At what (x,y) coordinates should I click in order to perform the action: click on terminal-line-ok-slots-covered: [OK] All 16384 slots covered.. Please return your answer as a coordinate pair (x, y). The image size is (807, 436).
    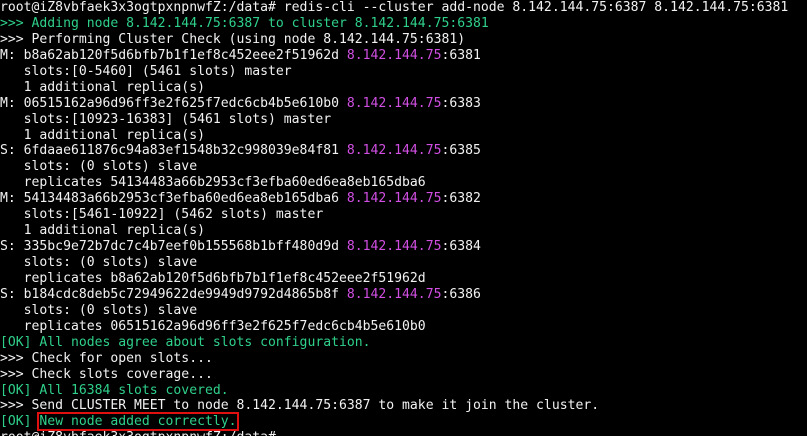
    Looking at the image, I should click on (403, 391).